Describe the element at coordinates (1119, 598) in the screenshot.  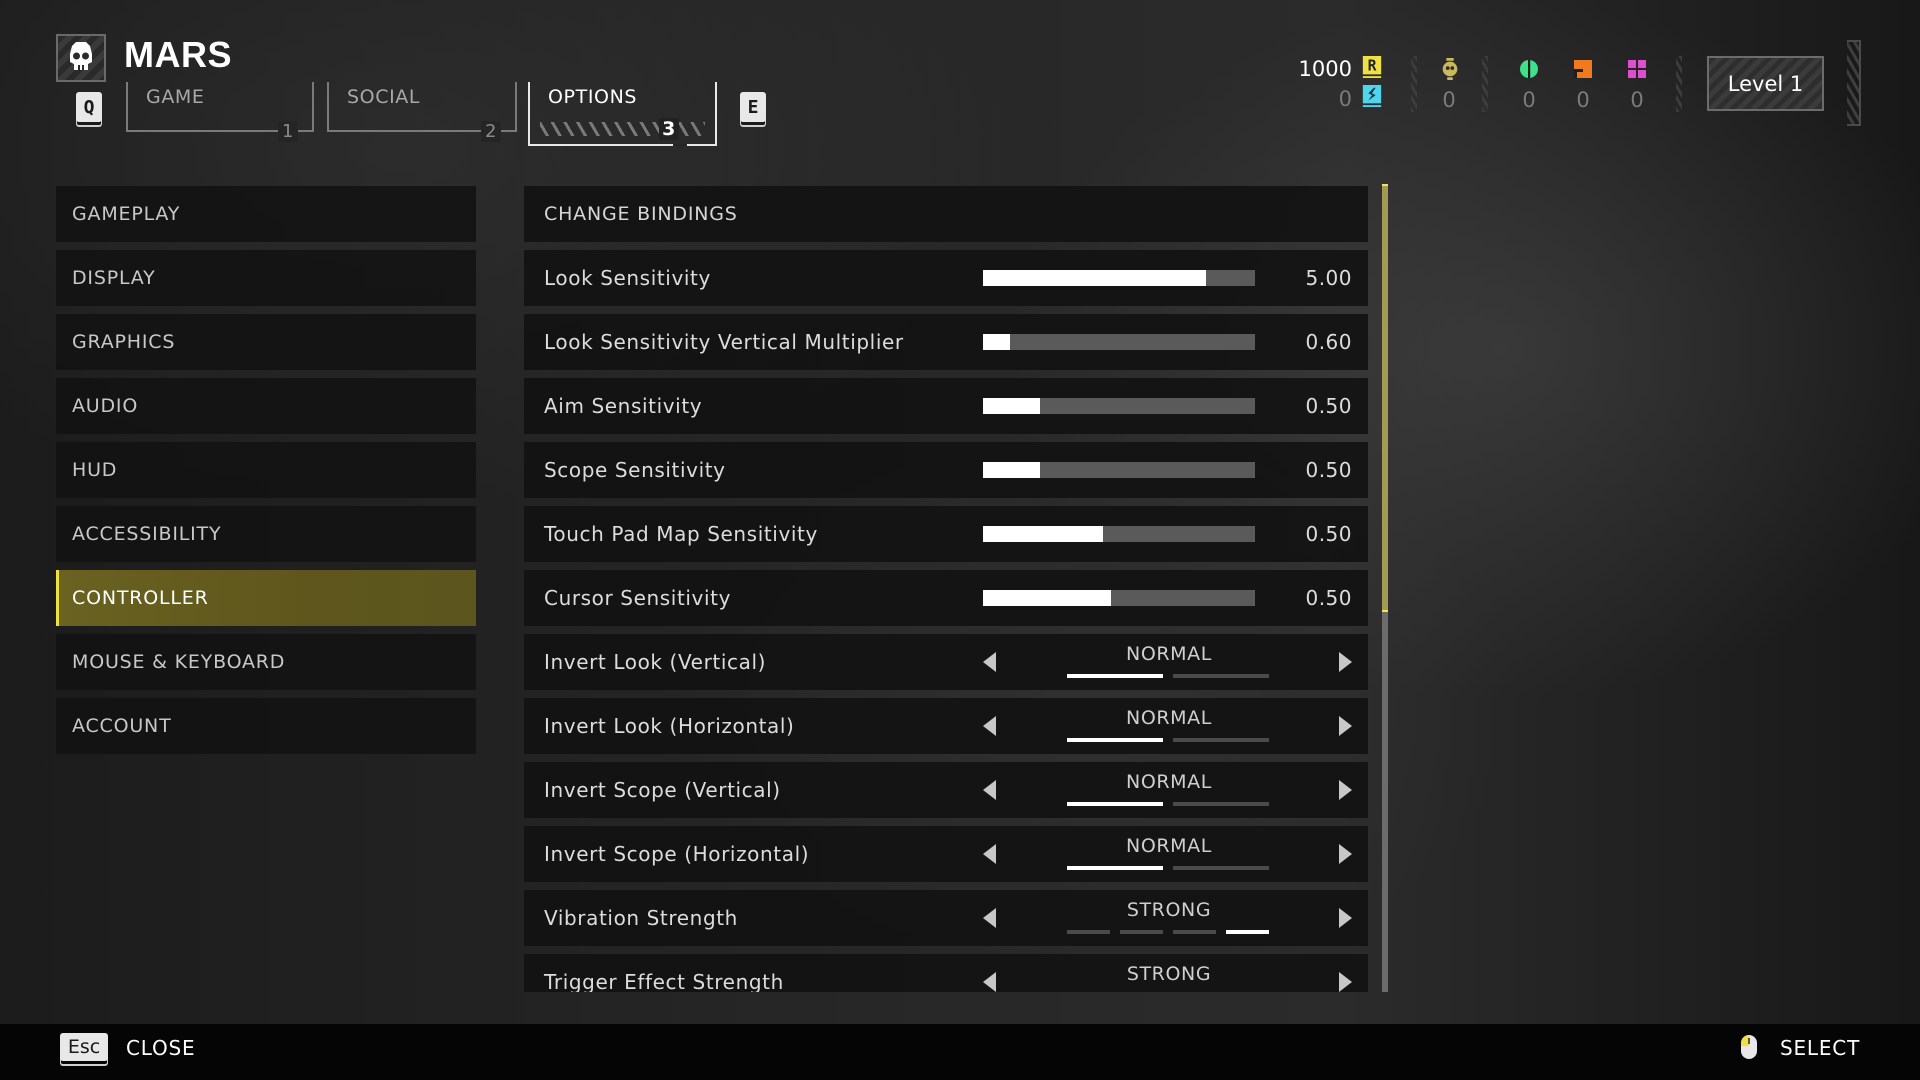
I see `cursor-sensitivity-slider` at that location.